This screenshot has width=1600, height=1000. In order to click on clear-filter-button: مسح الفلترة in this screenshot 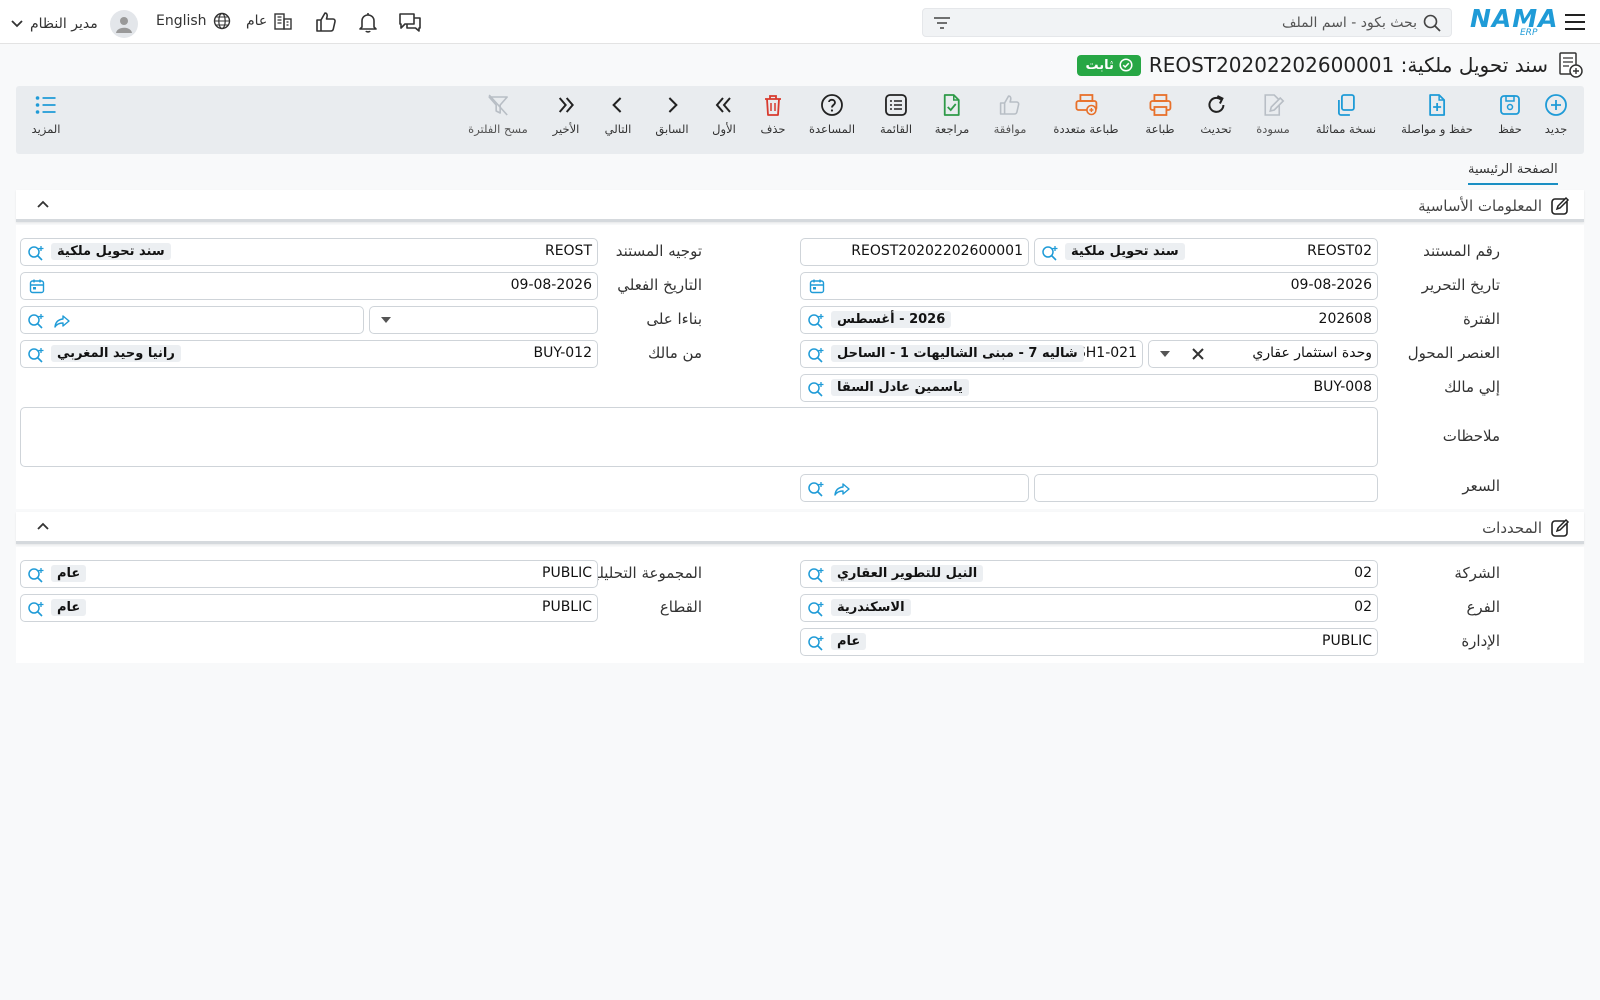, I will do `click(498, 114)`.